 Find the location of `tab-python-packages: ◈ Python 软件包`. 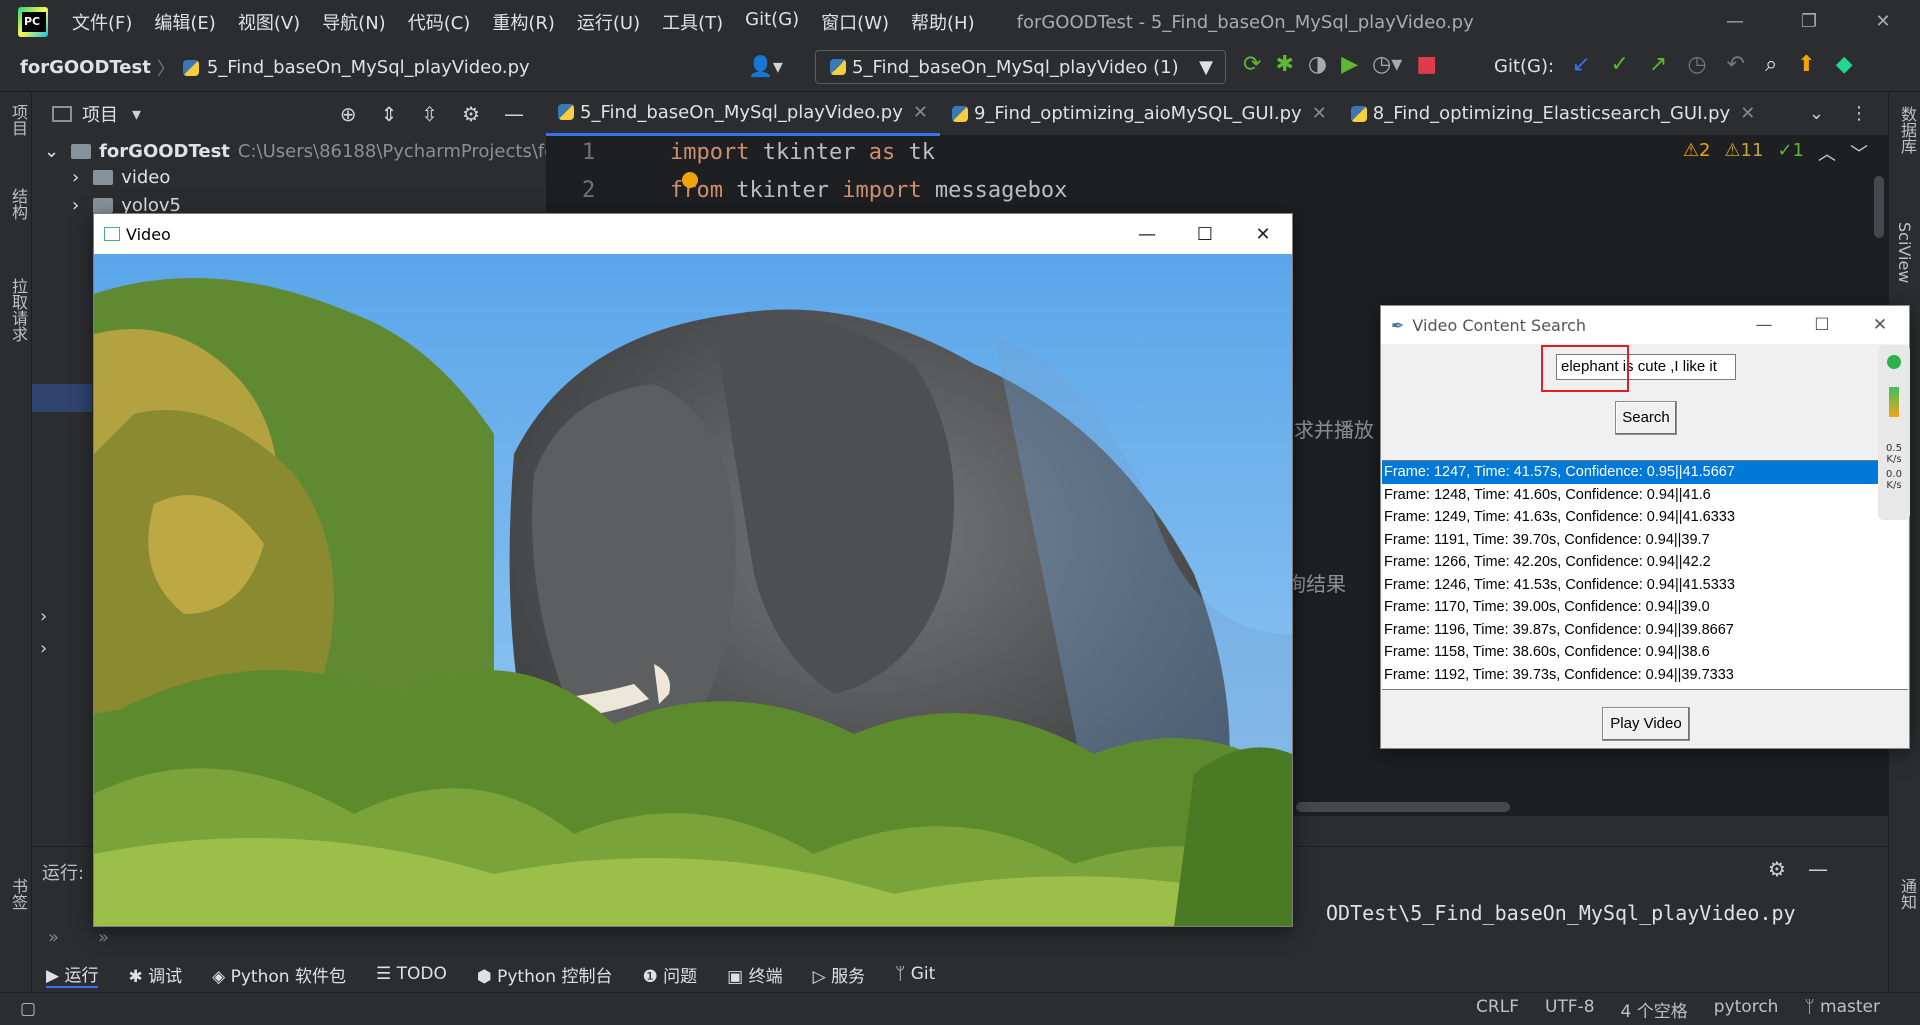

tab-python-packages: ◈ Python 软件包 is located at coordinates (279, 974).